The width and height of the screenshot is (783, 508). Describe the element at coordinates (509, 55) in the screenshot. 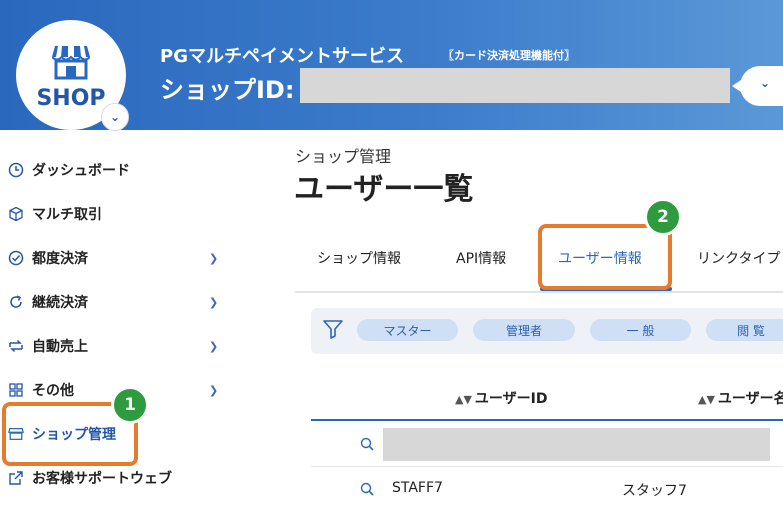

I see `brand-subtitle: 〖カード決済処理機能付〗` at that location.